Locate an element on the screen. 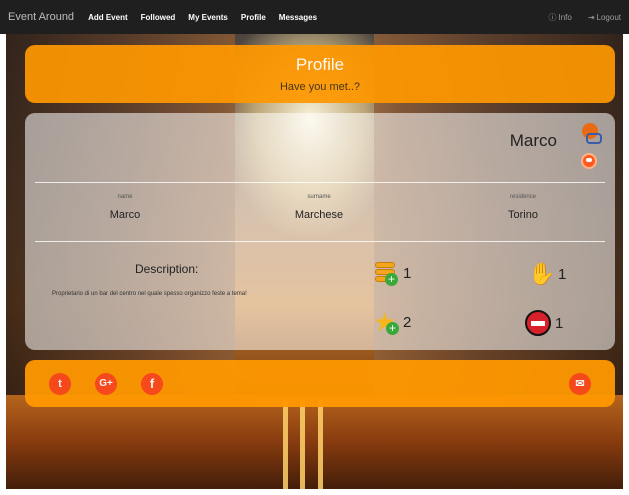 The image size is (629, 495). page-title: Profile is located at coordinates (320, 64).